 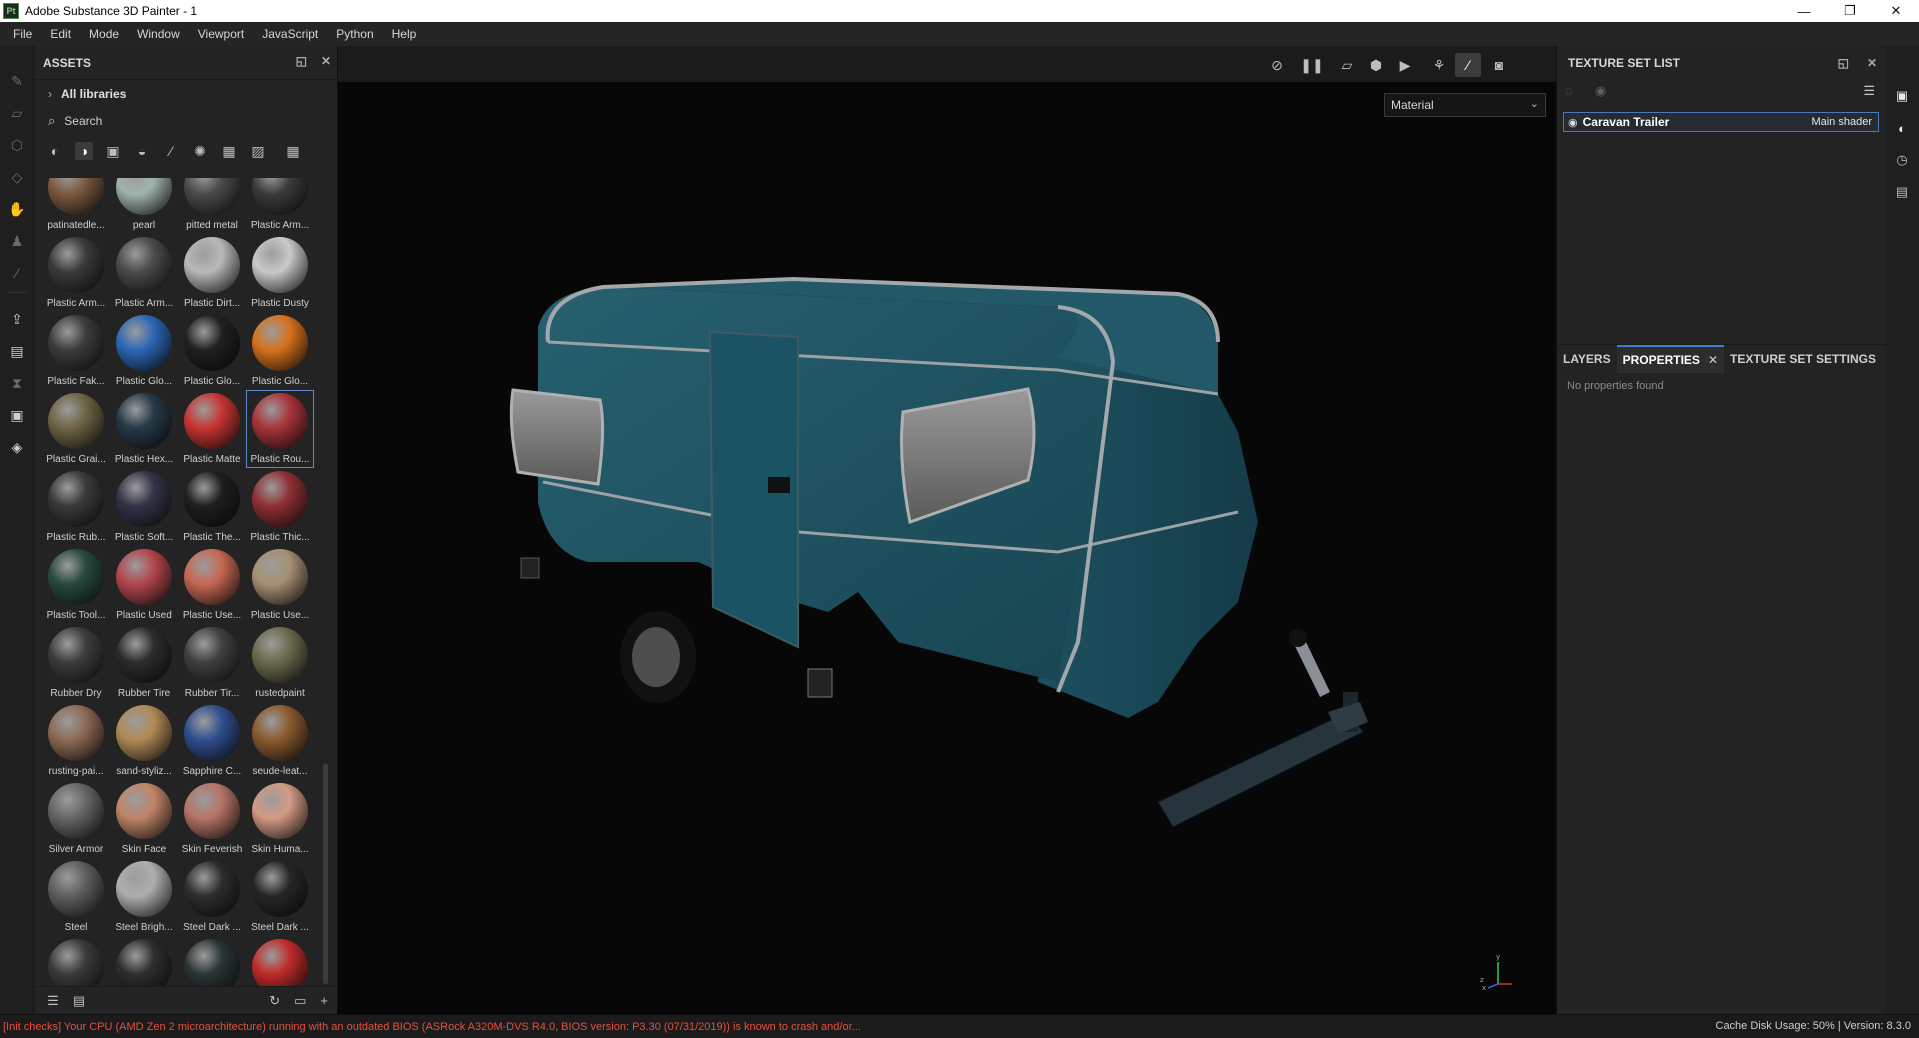 What do you see at coordinates (142, 151) in the screenshot?
I see `filter-generators-icon: ◒` at bounding box center [142, 151].